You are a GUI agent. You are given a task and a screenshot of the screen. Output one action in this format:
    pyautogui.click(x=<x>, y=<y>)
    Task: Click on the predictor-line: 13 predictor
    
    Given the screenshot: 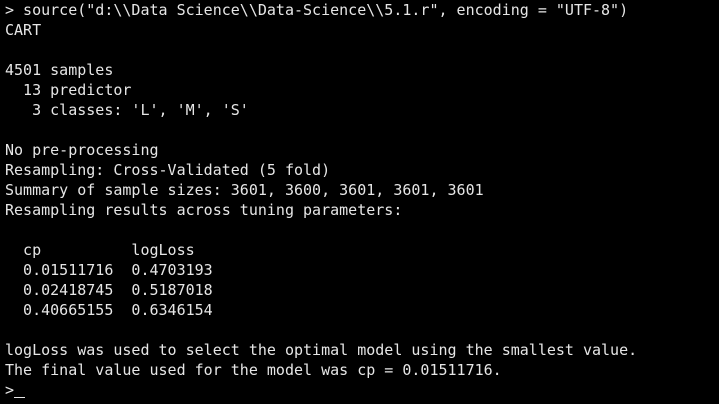 What is the action you would take?
    pyautogui.click(x=68, y=90)
    